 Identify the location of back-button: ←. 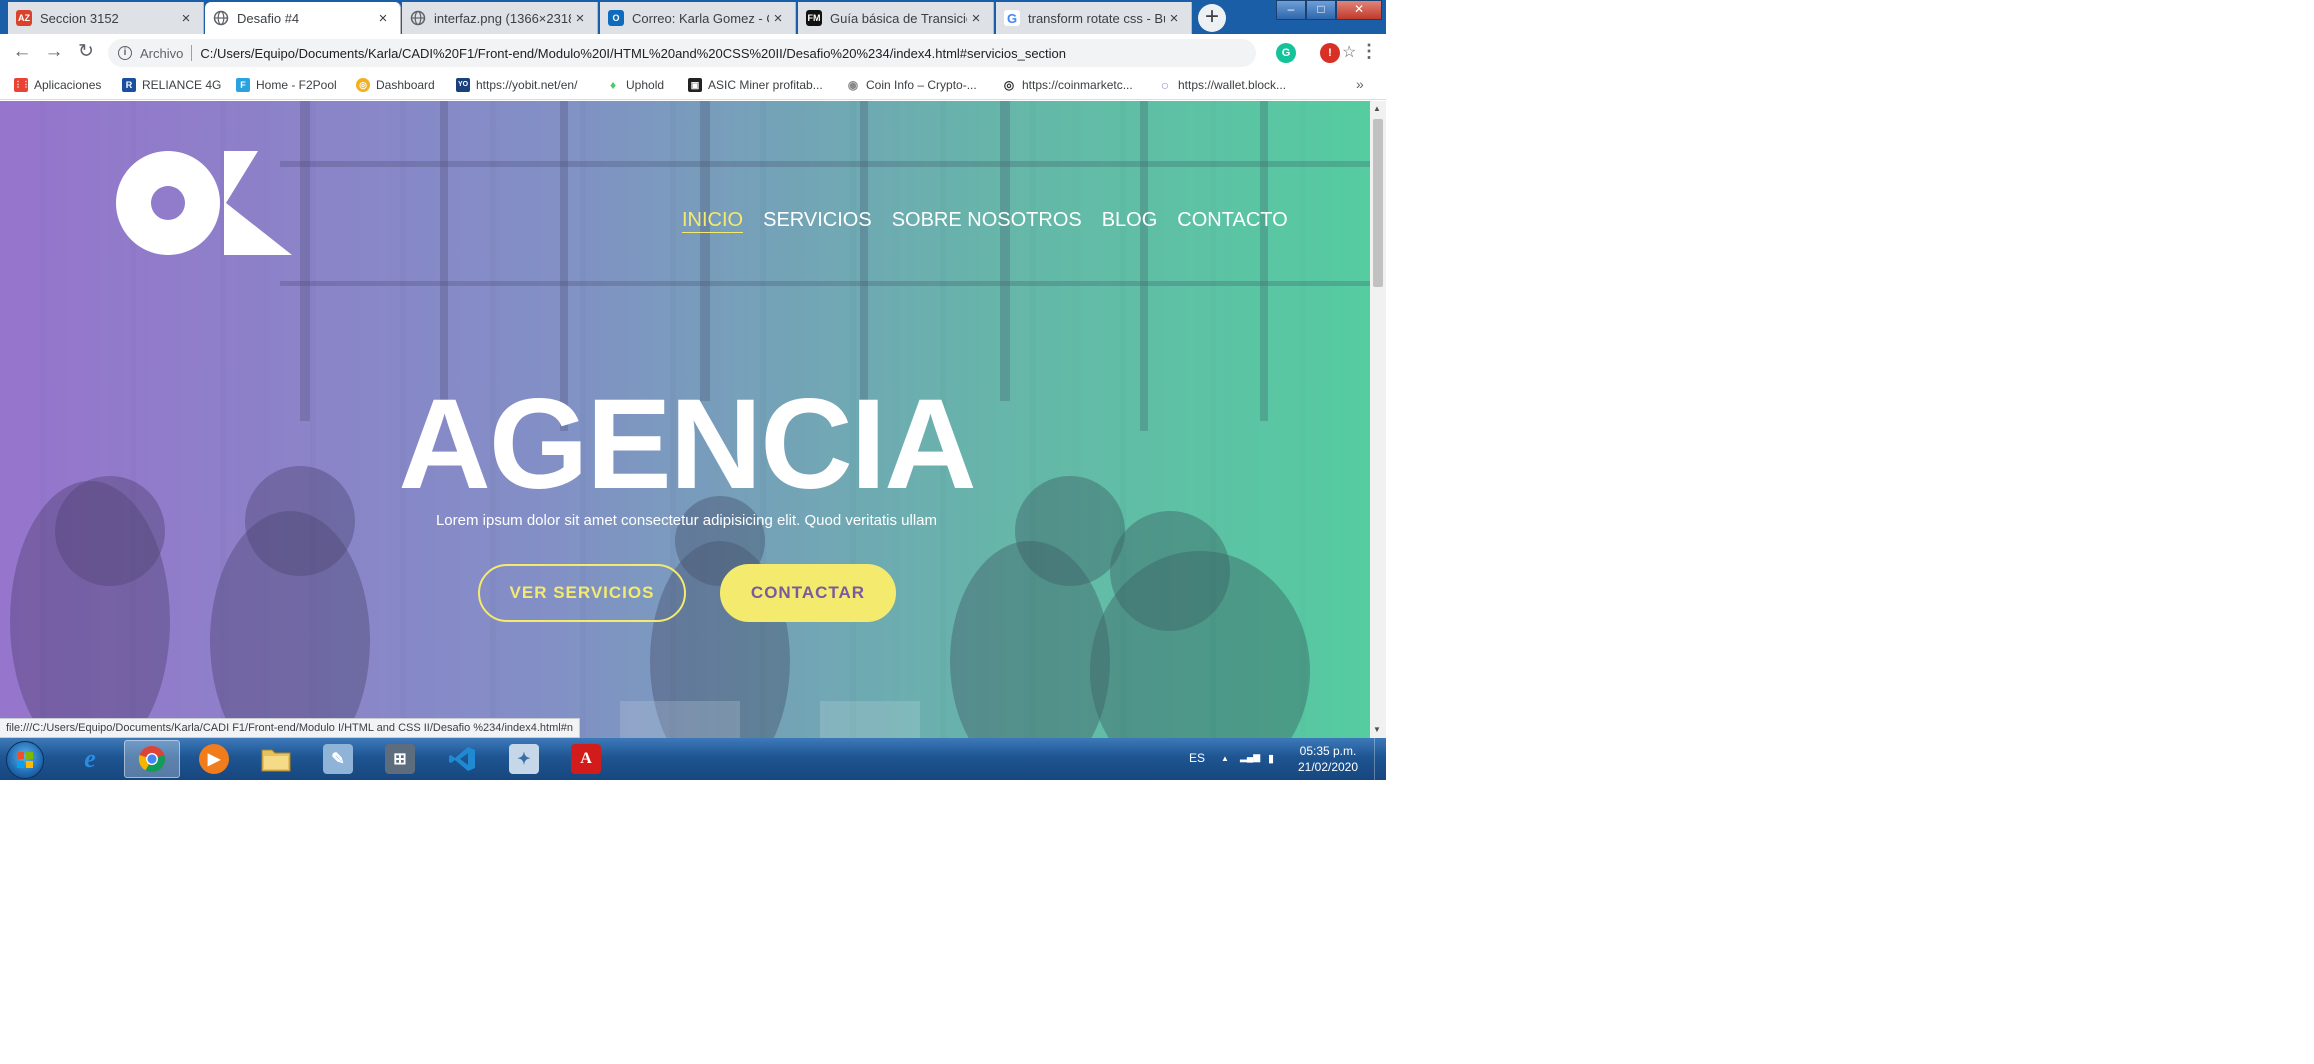
(22, 52).